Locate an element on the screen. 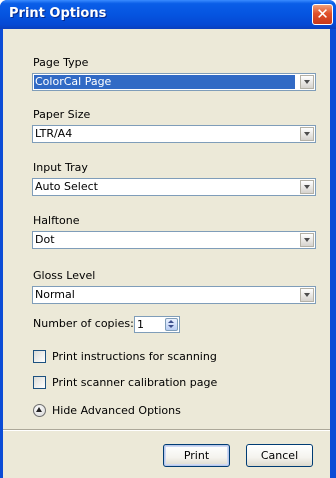 This screenshot has width=336, height=478. halftone-label: Halftone is located at coordinates (56, 220).